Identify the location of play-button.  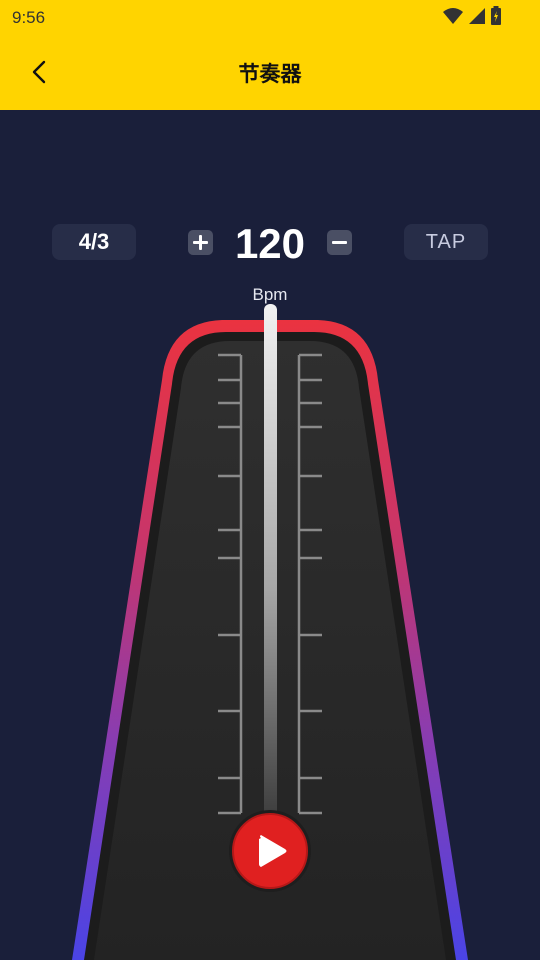
(270, 851).